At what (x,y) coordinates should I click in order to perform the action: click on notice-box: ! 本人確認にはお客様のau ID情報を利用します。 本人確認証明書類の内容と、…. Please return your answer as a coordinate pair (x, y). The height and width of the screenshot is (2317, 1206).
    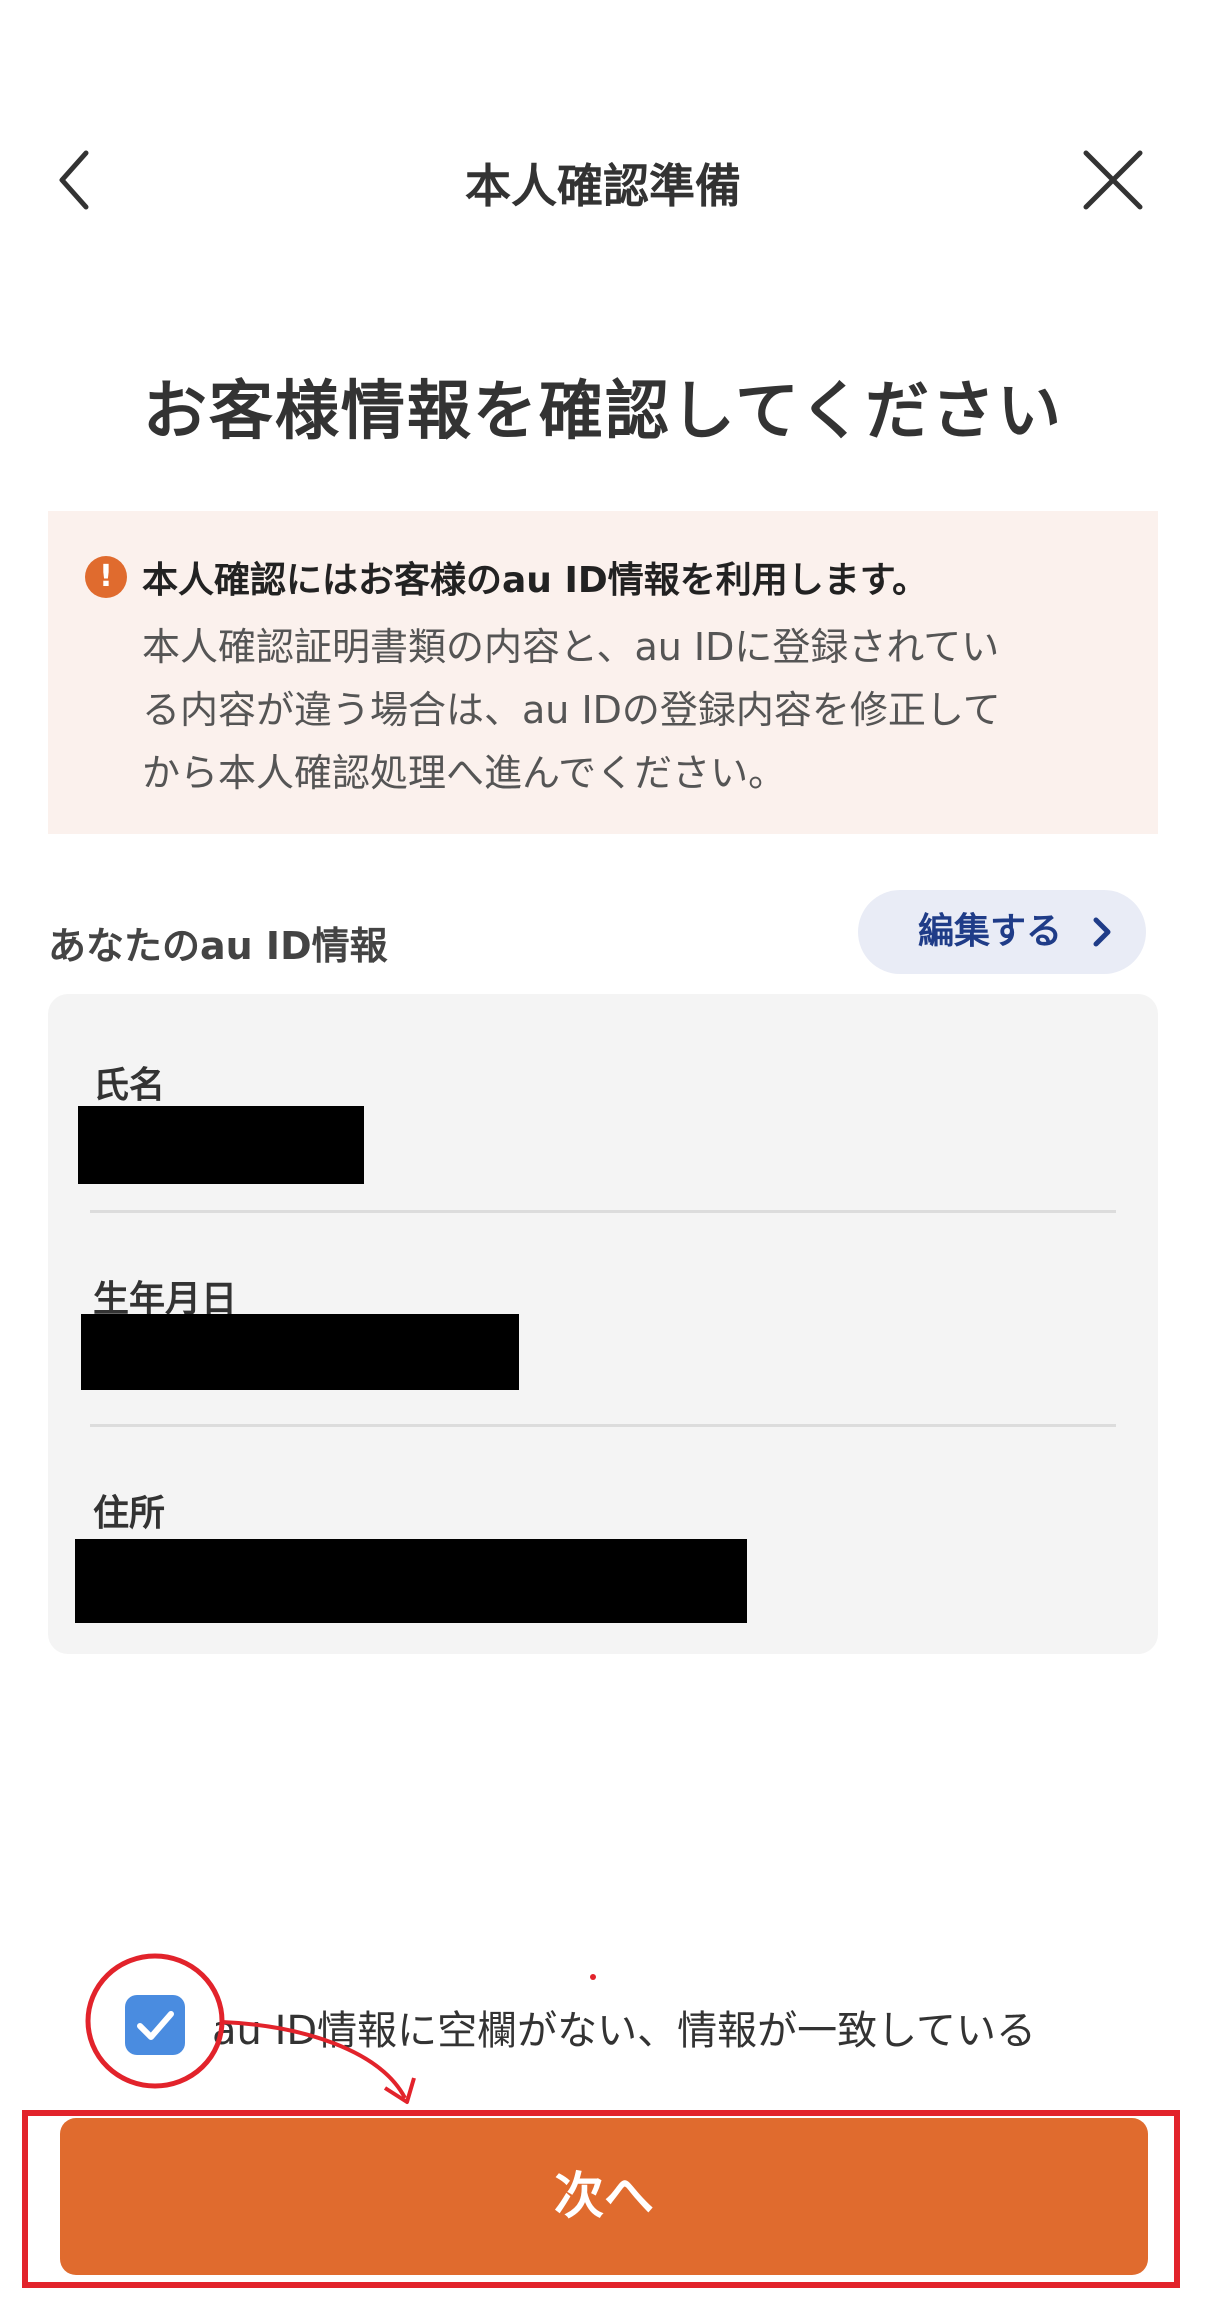
    Looking at the image, I should click on (603, 672).